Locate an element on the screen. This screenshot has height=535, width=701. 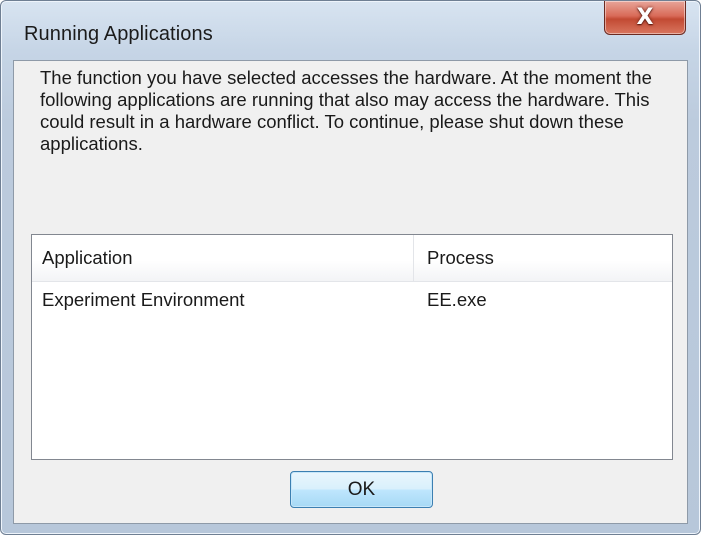
list-header: Application Process is located at coordinates (352, 258).